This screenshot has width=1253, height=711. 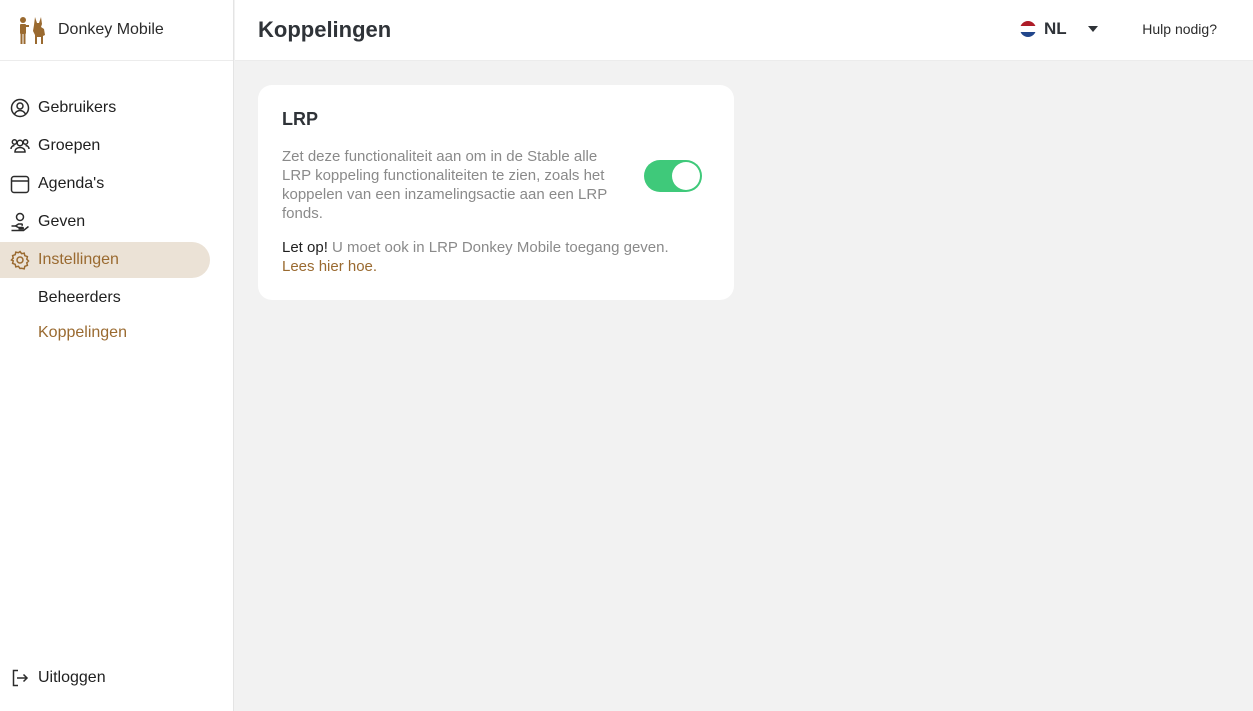 What do you see at coordinates (116, 146) in the screenshot?
I see `sidebar-item-groepen: Groepen` at bounding box center [116, 146].